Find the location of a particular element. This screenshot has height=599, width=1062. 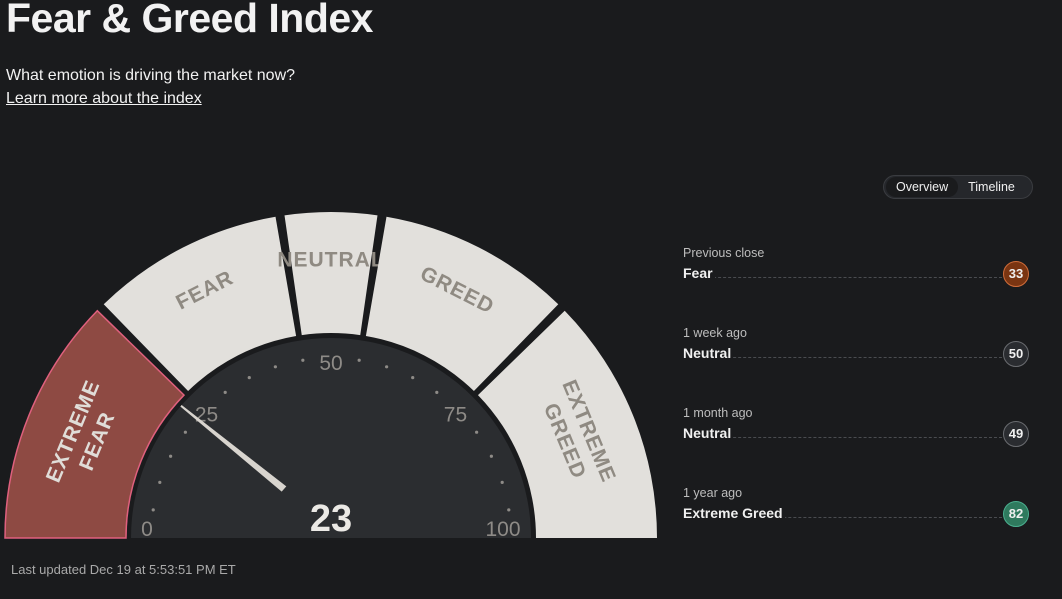

history-item: Previous close Fear 33 is located at coordinates (856, 266).